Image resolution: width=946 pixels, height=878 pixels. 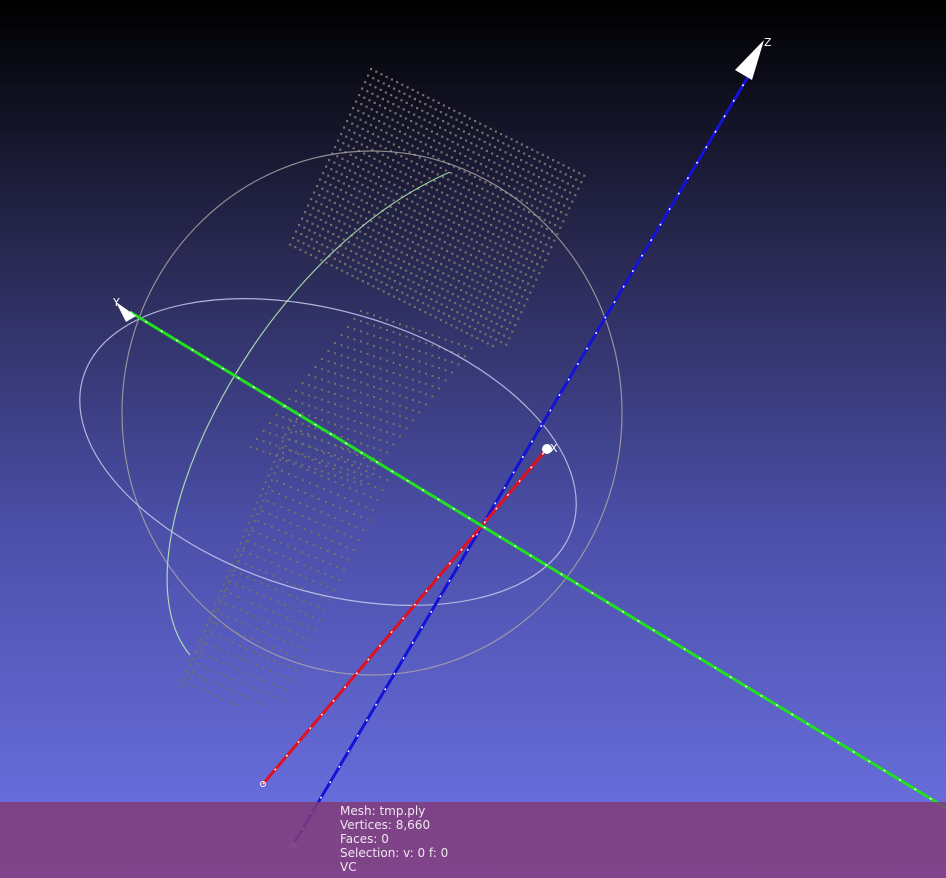 I want to click on mesh-name: Mesh: tmp.ply, so click(x=383, y=811).